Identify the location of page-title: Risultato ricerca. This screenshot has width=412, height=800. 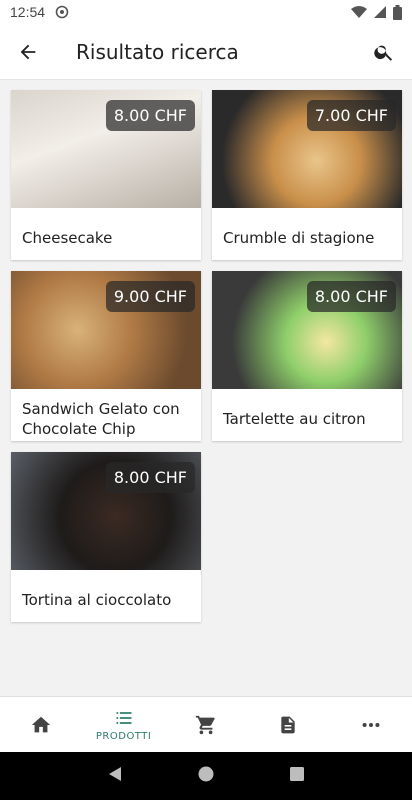
(157, 51).